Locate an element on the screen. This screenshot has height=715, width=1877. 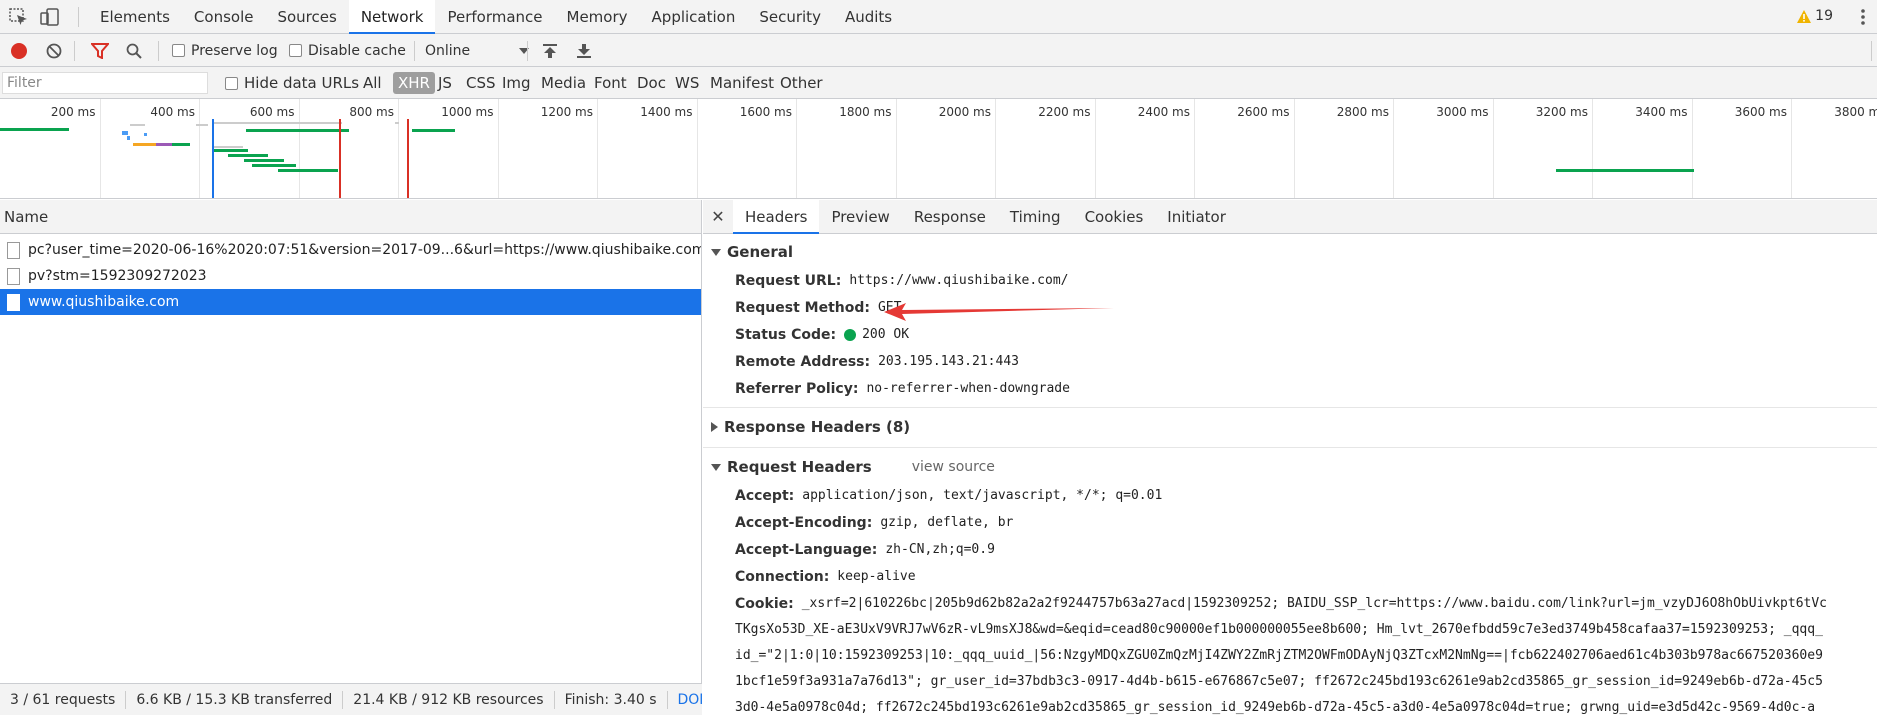
request-headers-toggle: Request Headers view source is located at coordinates (1290, 467).